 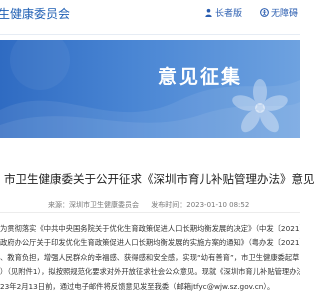 I want to click on flower-icon, so click(x=260, y=106).